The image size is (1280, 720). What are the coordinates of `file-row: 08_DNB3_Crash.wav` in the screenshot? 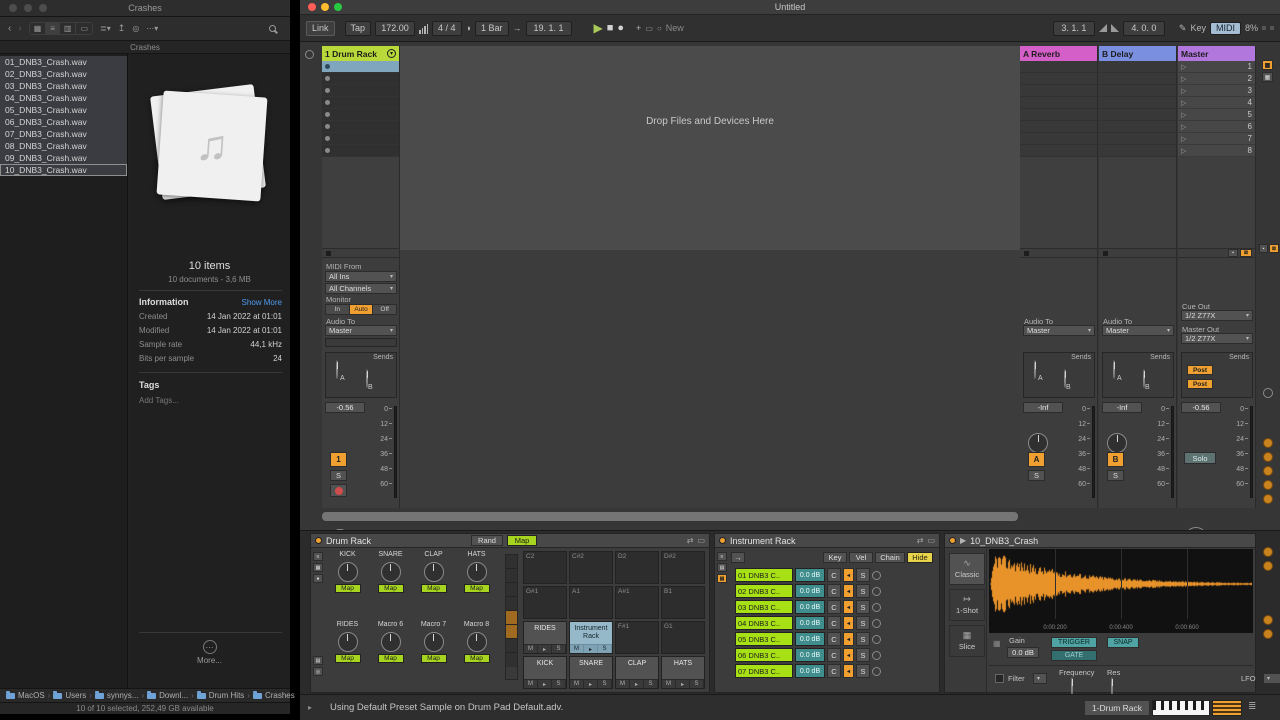 It's located at (63, 146).